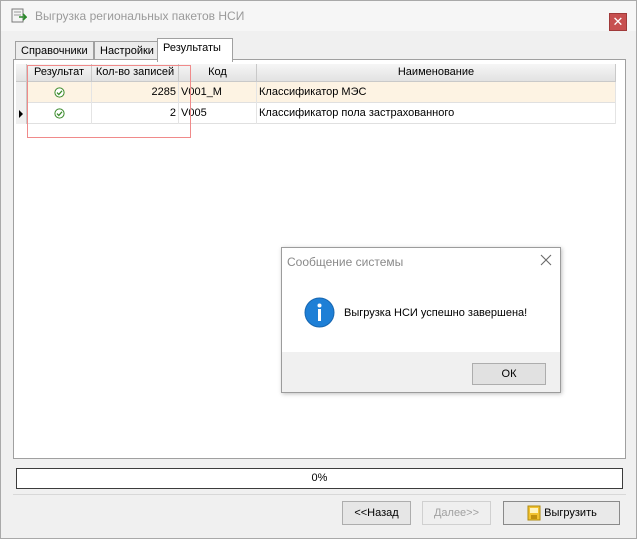 The width and height of the screenshot is (637, 539). I want to click on count-cell: 2, so click(135, 113).